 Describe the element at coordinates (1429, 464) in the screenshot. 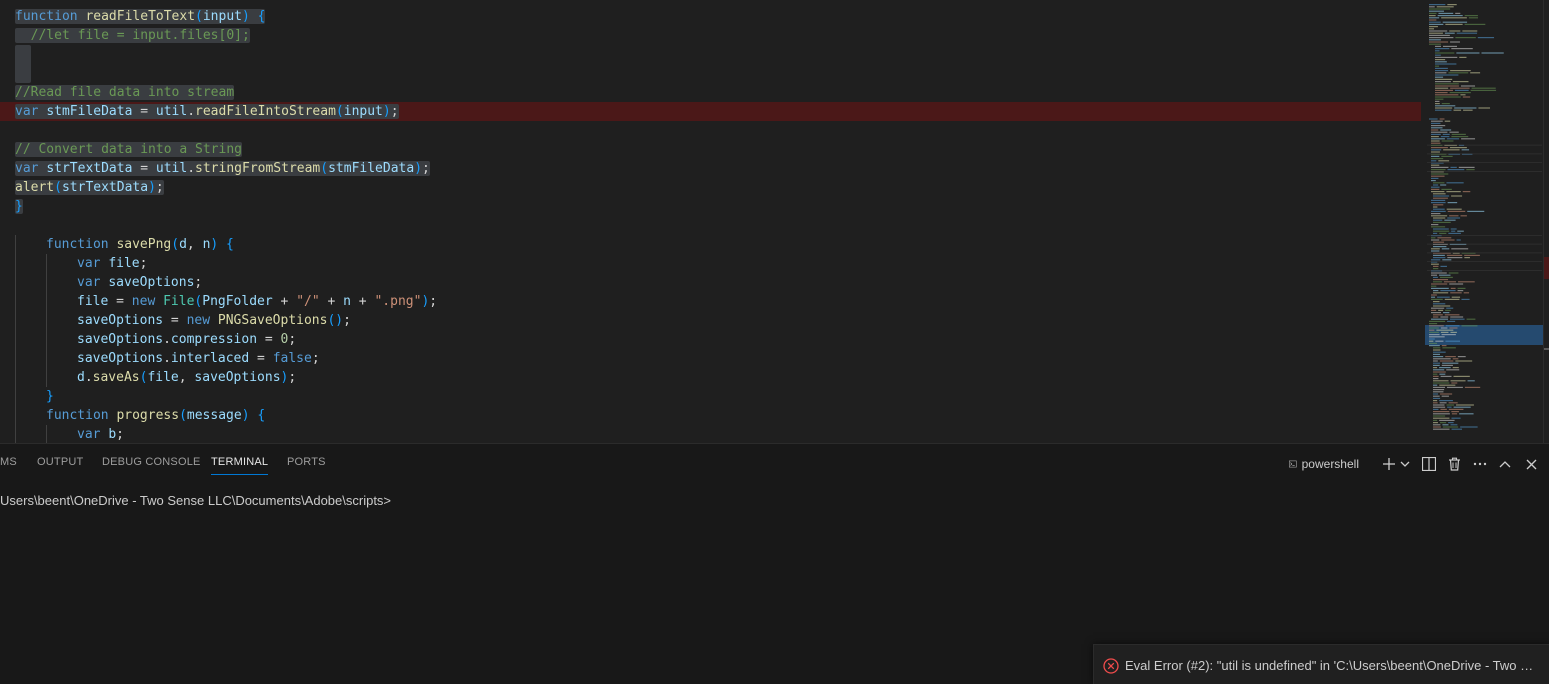

I see `split-terminal-button` at that location.